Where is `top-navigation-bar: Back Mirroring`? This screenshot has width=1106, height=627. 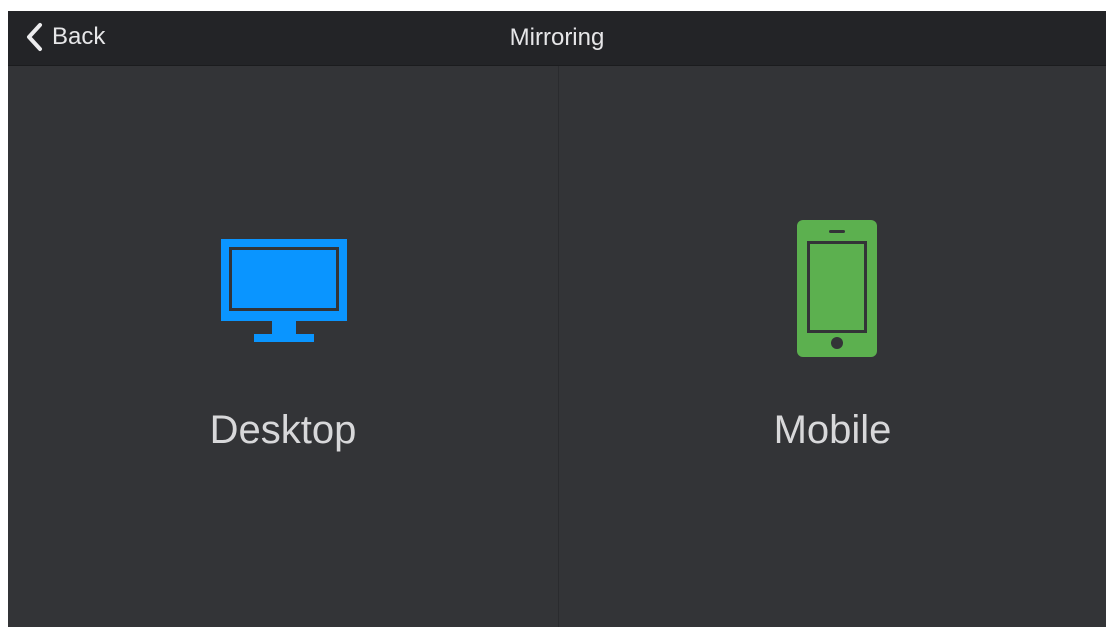
top-navigation-bar: Back Mirroring is located at coordinates (557, 38).